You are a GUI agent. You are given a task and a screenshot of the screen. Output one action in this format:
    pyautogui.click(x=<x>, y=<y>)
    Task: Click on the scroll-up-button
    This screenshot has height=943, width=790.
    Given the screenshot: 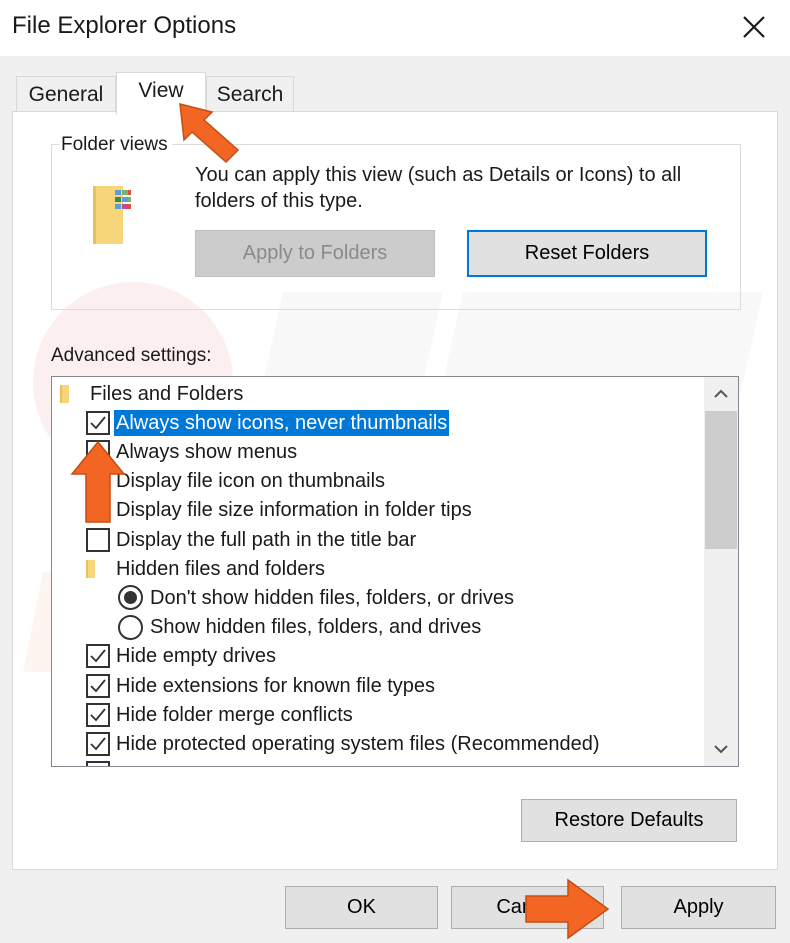 What is the action you would take?
    pyautogui.click(x=721, y=394)
    